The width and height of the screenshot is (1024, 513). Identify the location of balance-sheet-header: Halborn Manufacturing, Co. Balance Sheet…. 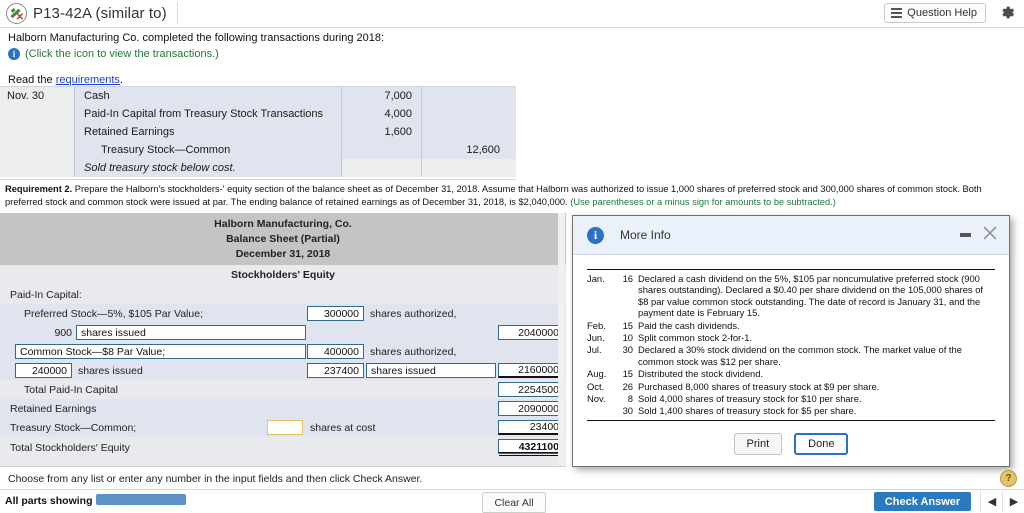
(283, 239).